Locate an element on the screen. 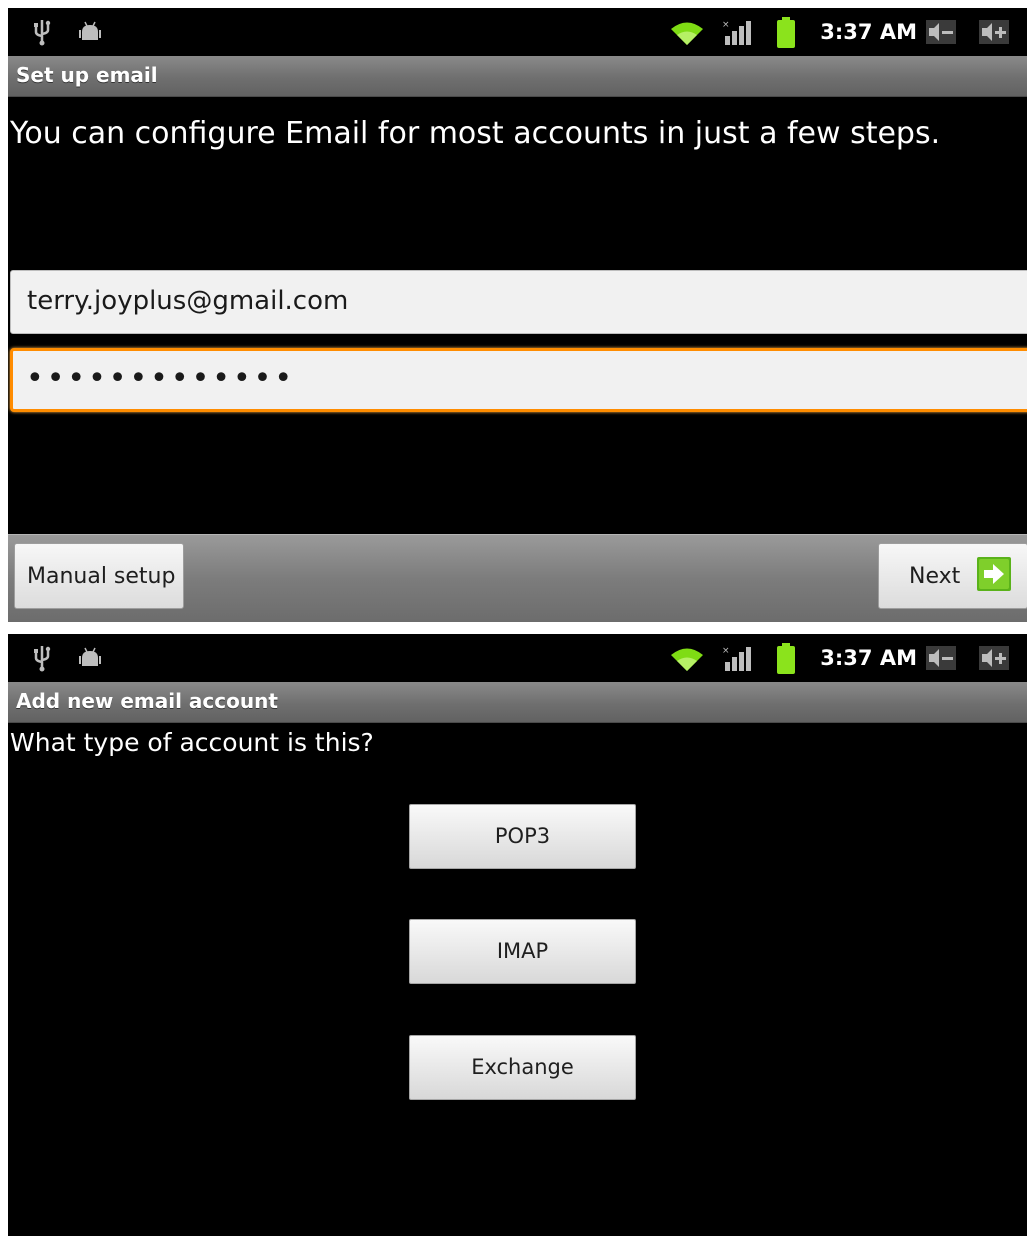 The image size is (1027, 1236). page-title: Add new email account is located at coordinates (147, 701).